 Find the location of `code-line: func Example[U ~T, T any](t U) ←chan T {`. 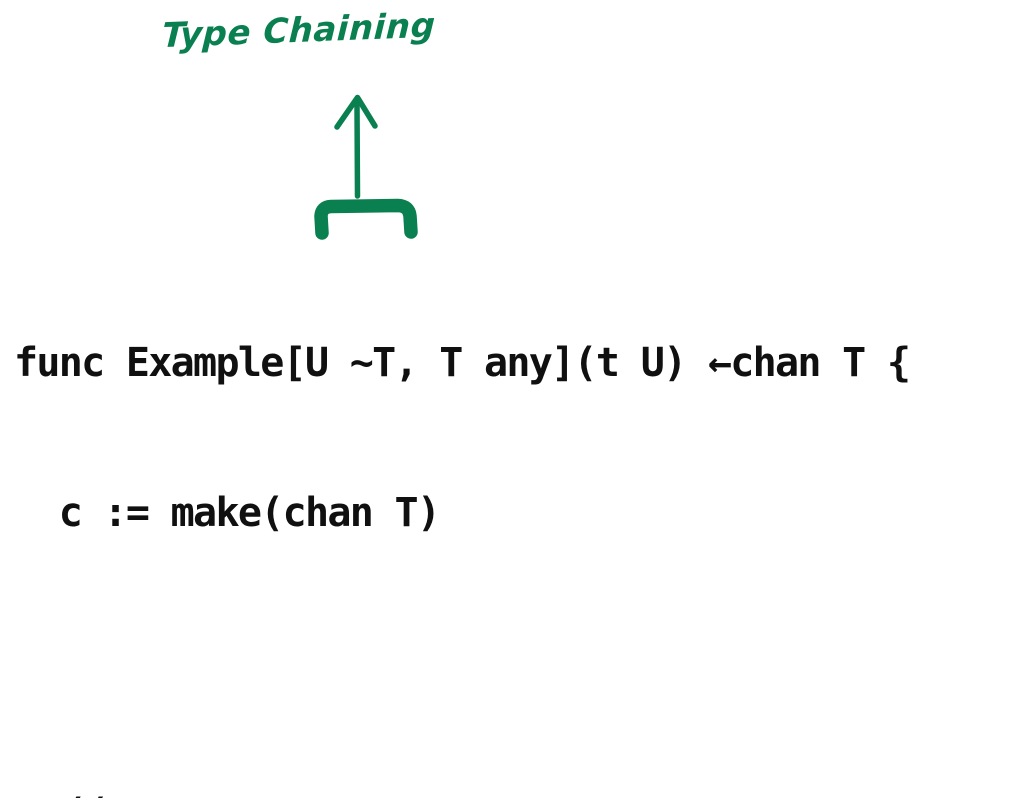

code-line: func Example[U ~T, T any](t U) ←chan T { is located at coordinates (462, 363).